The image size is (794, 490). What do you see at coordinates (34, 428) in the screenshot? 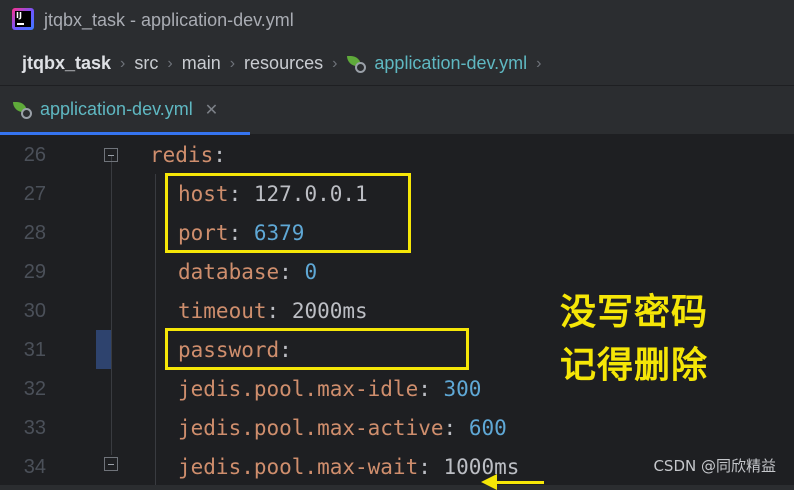
I see `line-number: 33` at bounding box center [34, 428].